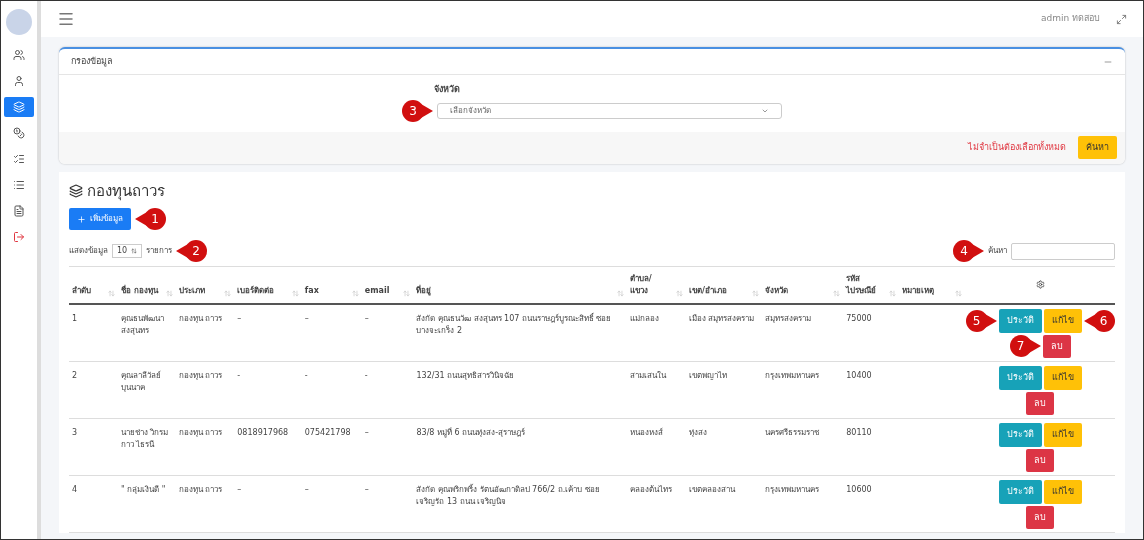  Describe the element at coordinates (81, 291) in the screenshot. I see `column-header: ลำดับ` at that location.